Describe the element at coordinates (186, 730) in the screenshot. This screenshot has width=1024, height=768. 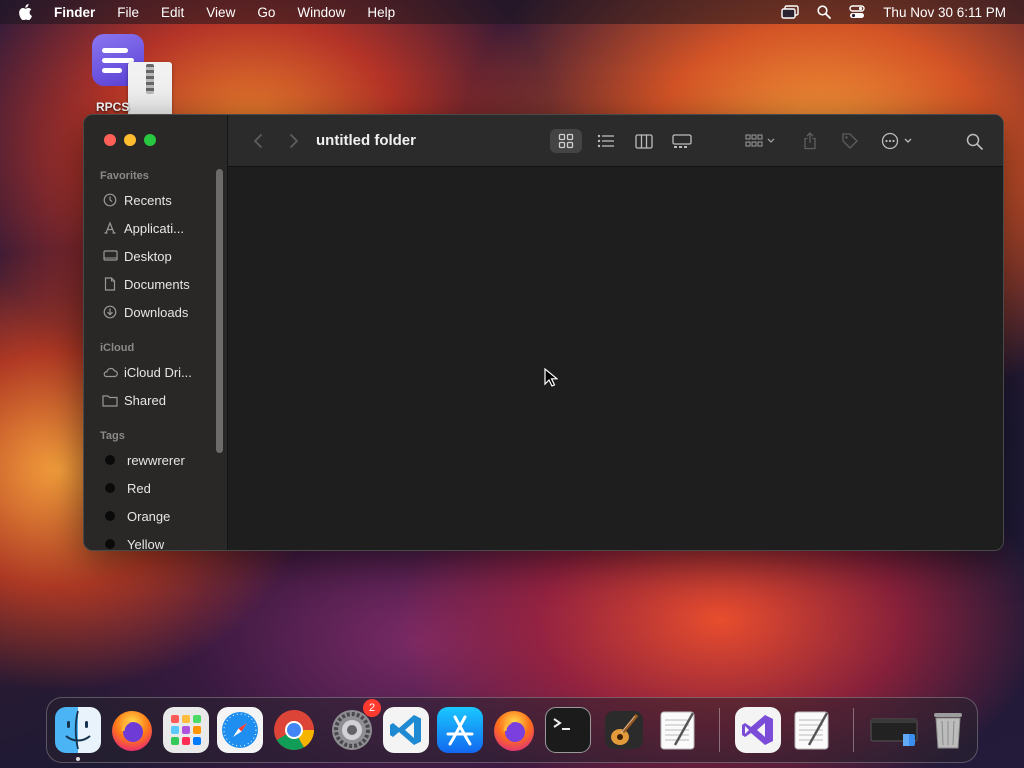
I see `launchpad-dock-icon` at that location.